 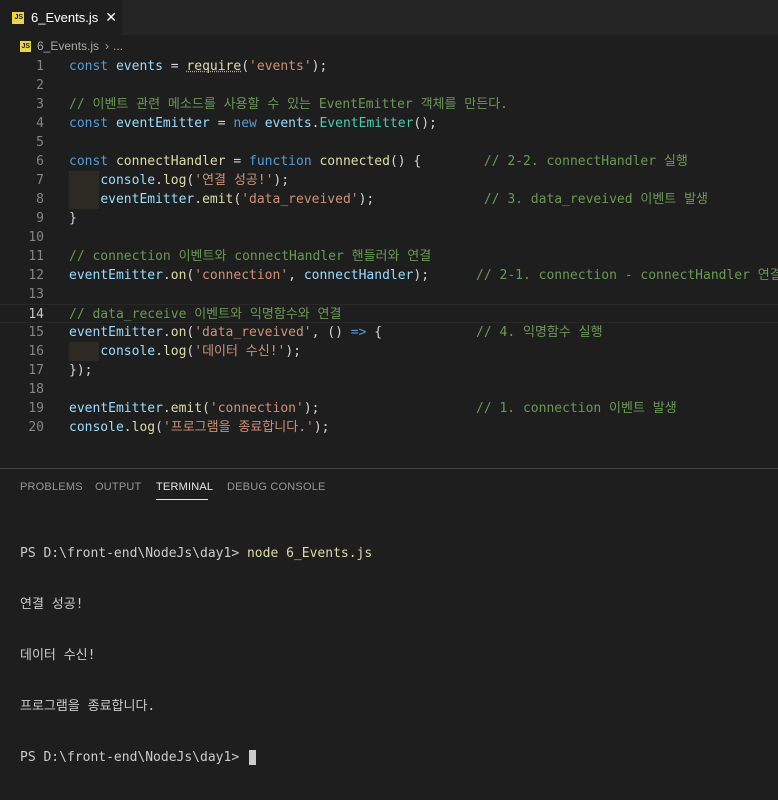 What do you see at coordinates (68, 46) in the screenshot?
I see `breadcrumb-file: 6_Events.js` at bounding box center [68, 46].